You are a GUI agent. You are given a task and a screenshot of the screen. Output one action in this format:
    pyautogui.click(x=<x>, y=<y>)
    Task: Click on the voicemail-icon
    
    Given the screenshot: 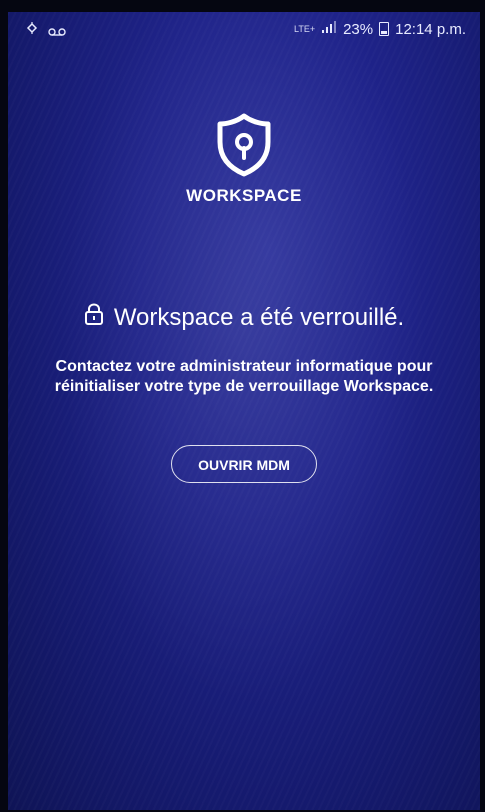 What is the action you would take?
    pyautogui.click(x=57, y=32)
    